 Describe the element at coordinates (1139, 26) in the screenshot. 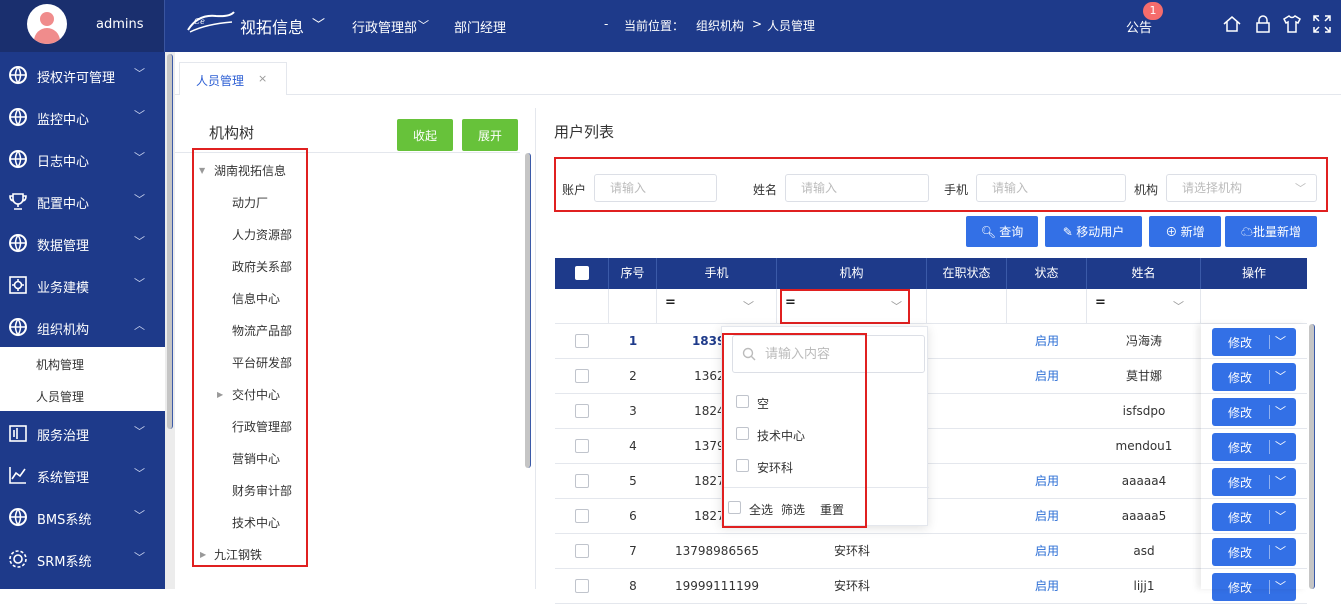

I see `notice-link: 公告` at that location.